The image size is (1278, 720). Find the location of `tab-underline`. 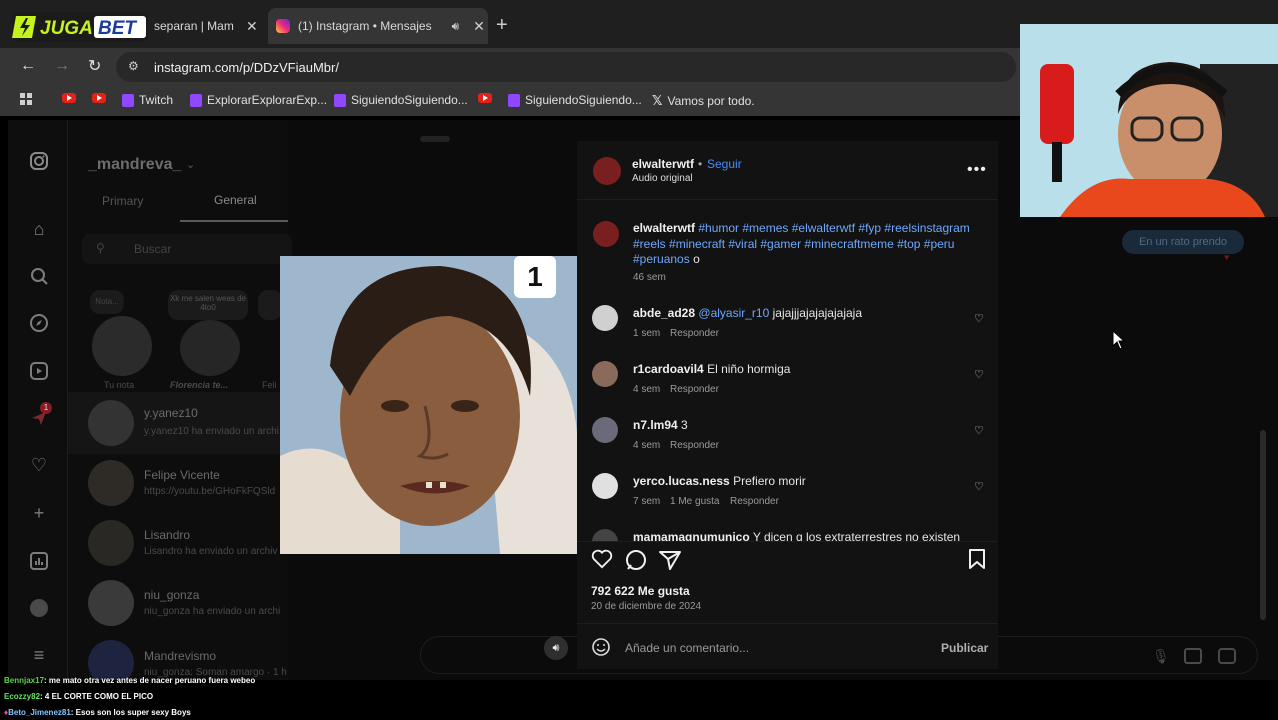

tab-underline is located at coordinates (234, 221).